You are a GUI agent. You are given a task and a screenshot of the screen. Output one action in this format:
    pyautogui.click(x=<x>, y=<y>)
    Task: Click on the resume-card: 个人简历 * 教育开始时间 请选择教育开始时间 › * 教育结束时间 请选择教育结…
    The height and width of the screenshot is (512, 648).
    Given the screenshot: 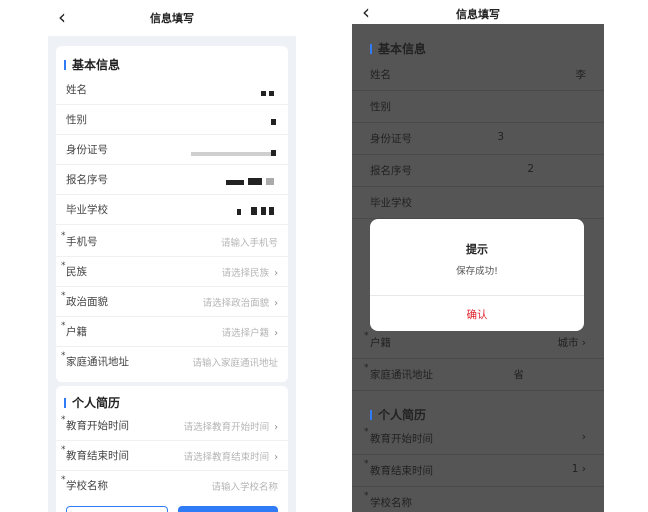 What is the action you would take?
    pyautogui.click(x=172, y=449)
    